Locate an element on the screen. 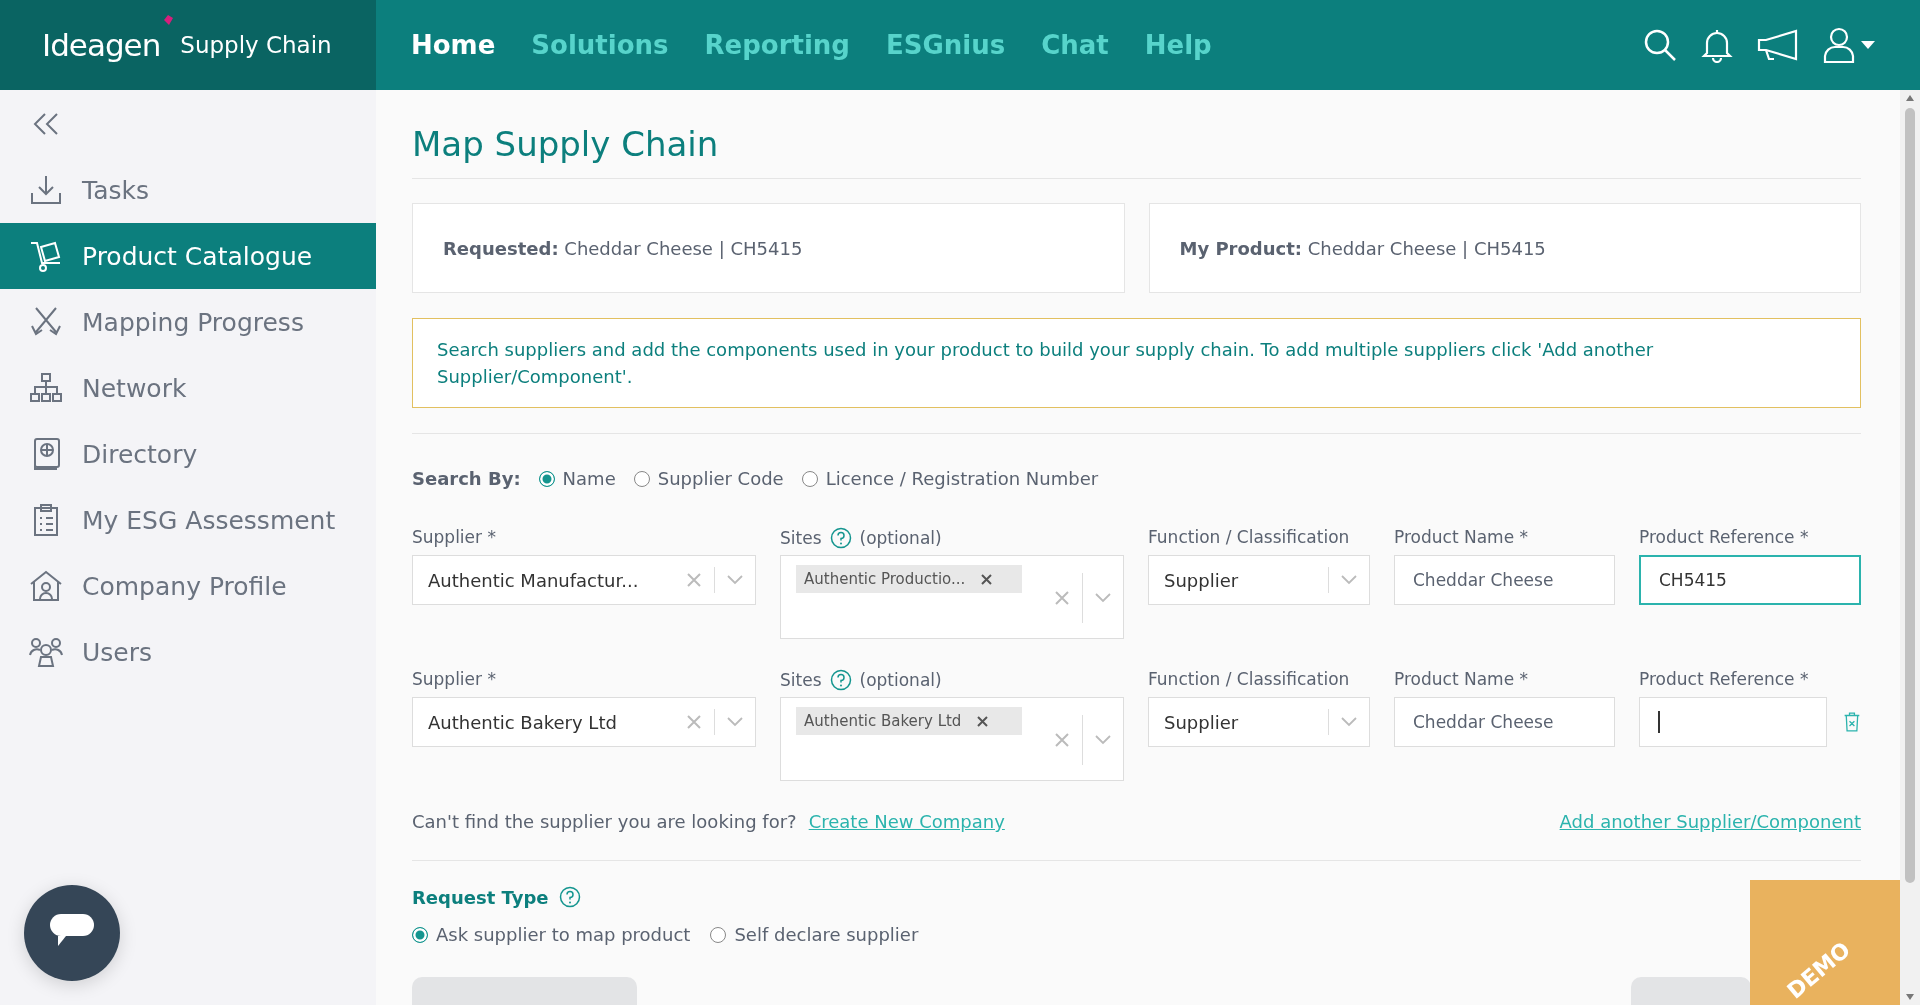  sidebar-item: My ESG Assessment is located at coordinates (188, 520).